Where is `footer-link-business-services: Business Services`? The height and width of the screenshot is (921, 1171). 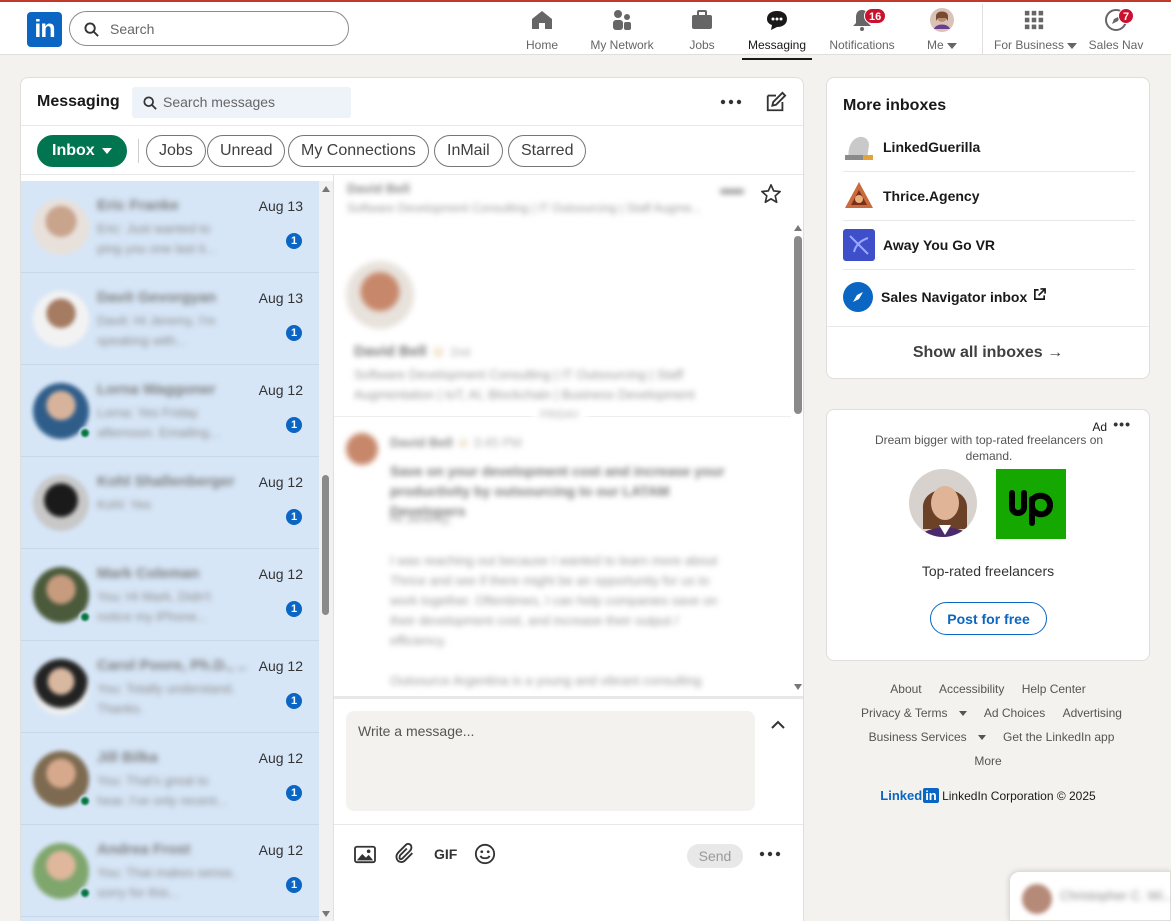
footer-link-business-services: Business Services is located at coordinates (924, 737).